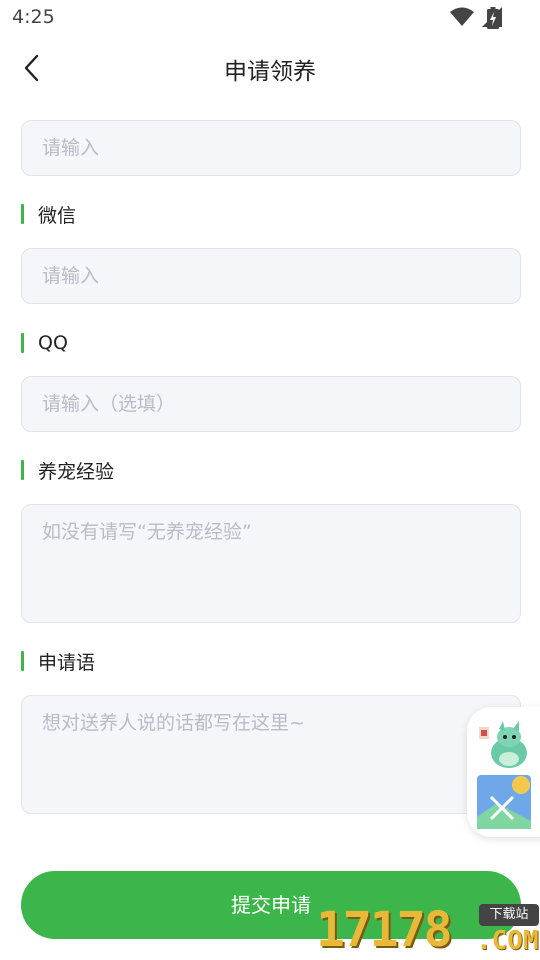  Describe the element at coordinates (271, 563) in the screenshot. I see `experience-textarea: 如没有请写“无养宠经验”` at that location.